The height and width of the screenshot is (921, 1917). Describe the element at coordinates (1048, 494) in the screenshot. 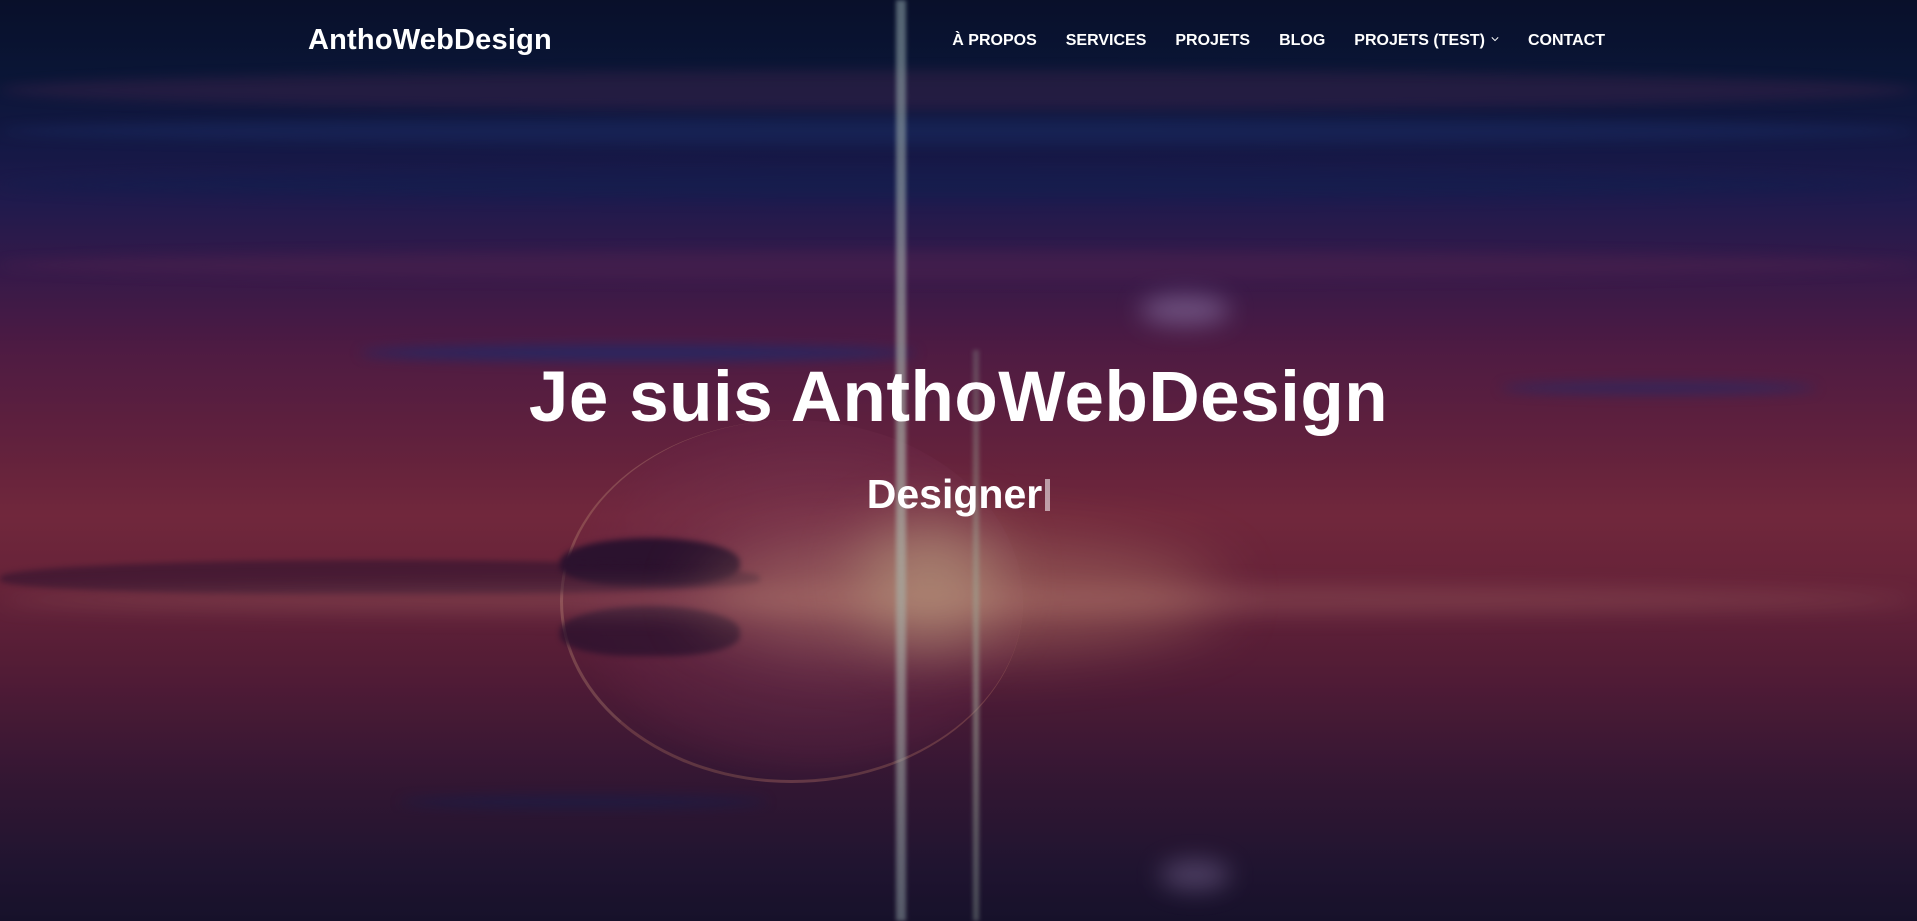

I see `typing-cursor` at that location.